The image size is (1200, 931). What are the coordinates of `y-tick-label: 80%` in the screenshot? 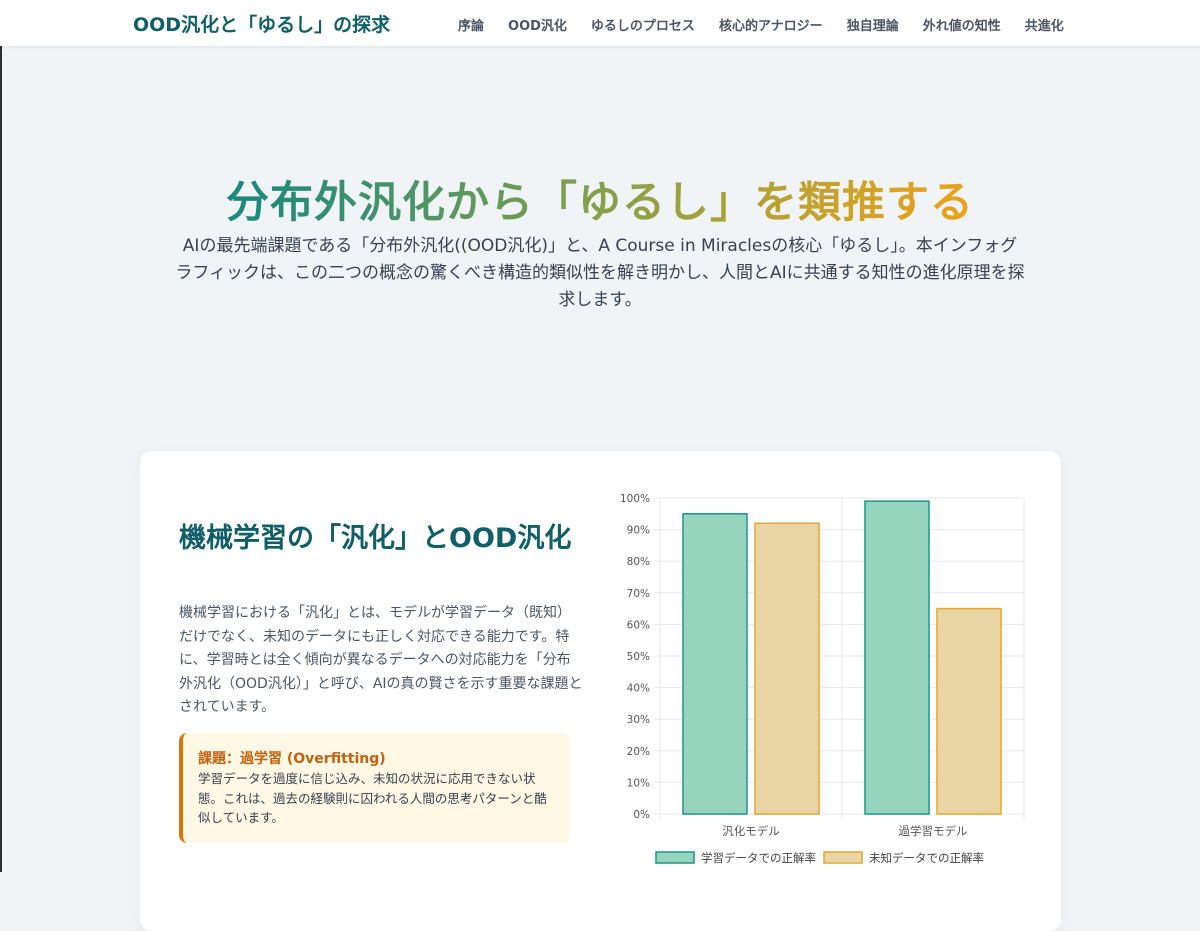 It's located at (638, 562).